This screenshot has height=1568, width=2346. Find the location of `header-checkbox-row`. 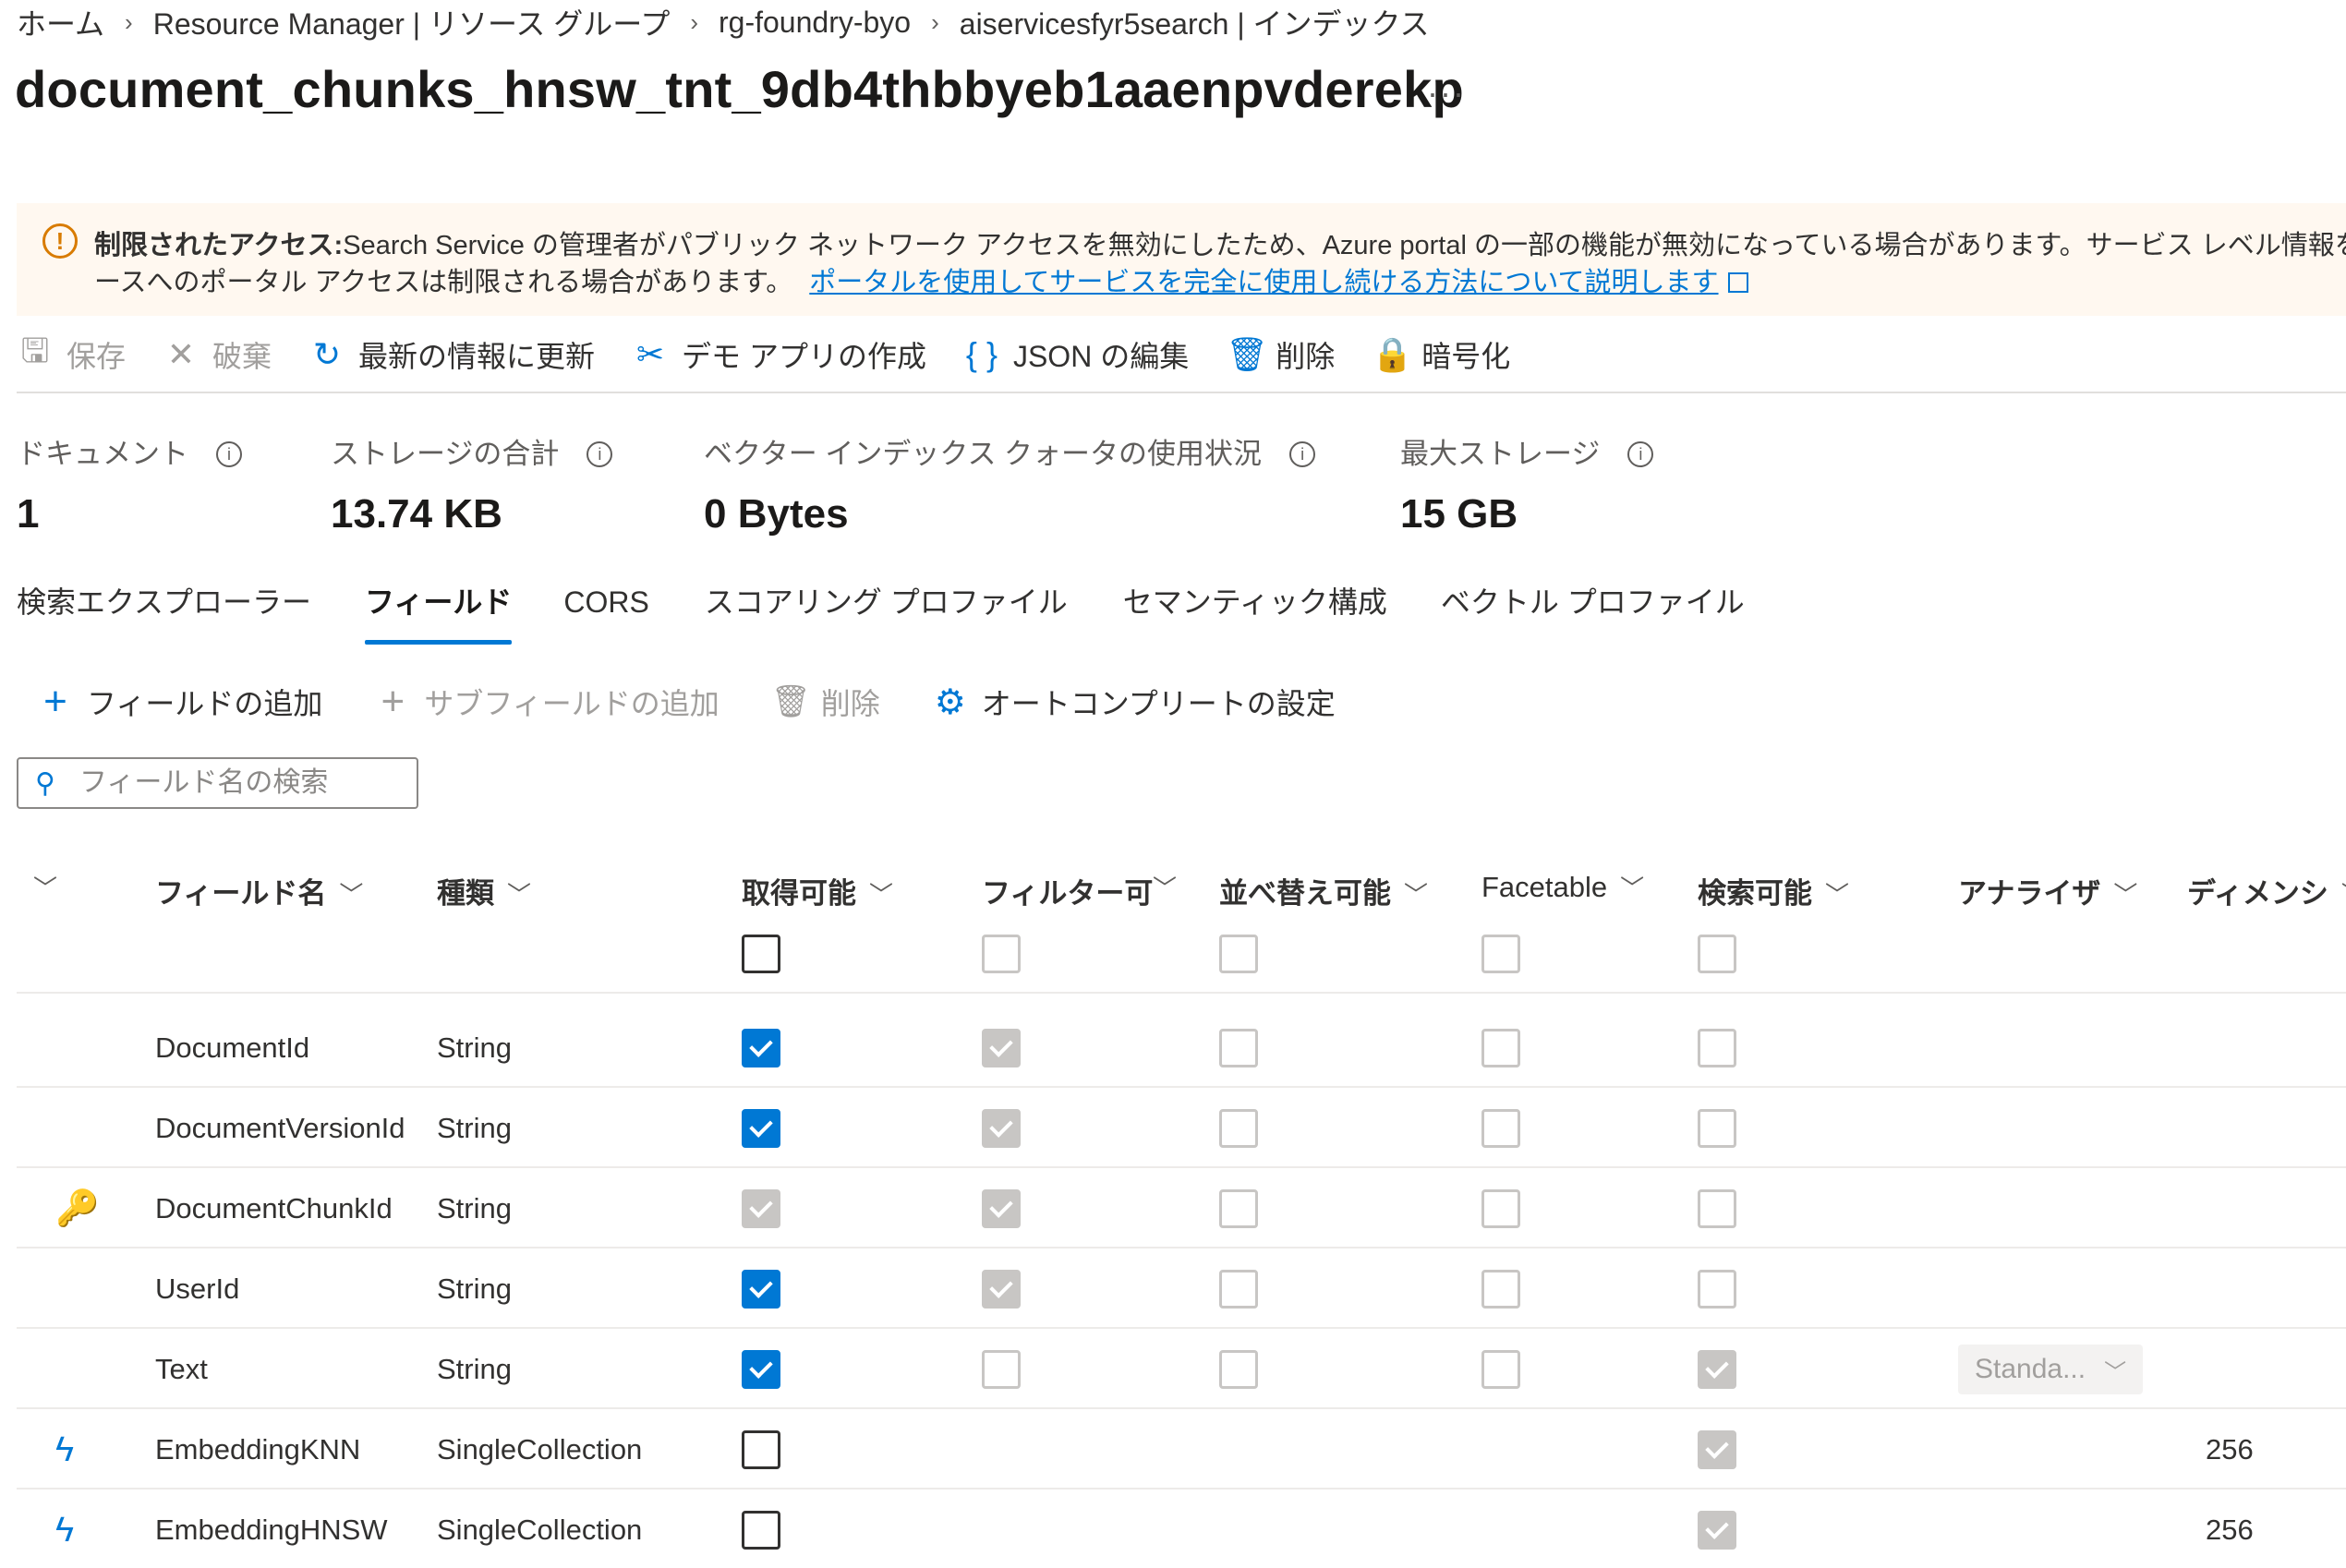

header-checkbox-row is located at coordinates (1181, 954).